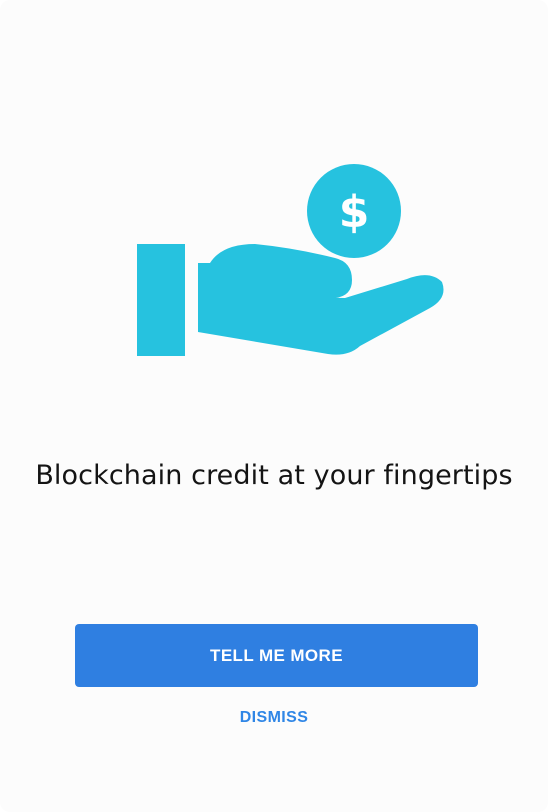 This screenshot has width=548, height=812. Describe the element at coordinates (276, 655) in the screenshot. I see `tell-me-more-button: TELL ME MORE` at that location.